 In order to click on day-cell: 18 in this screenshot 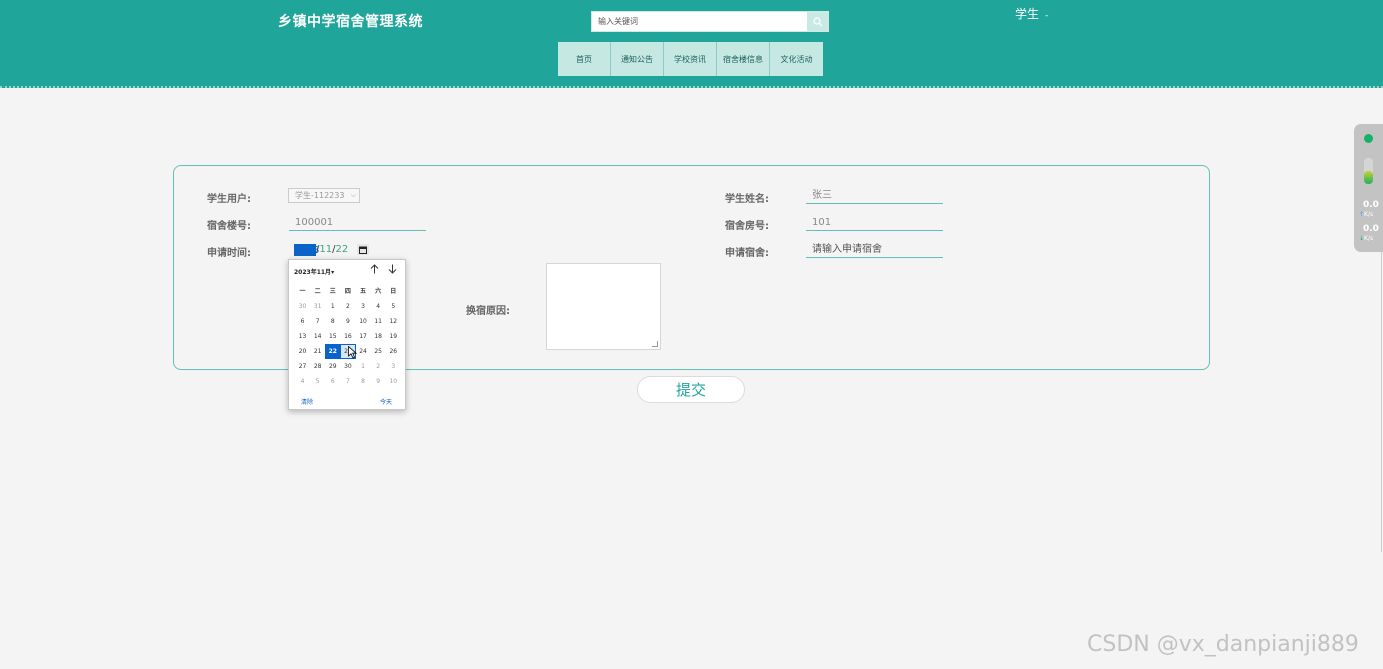, I will do `click(378, 336)`.